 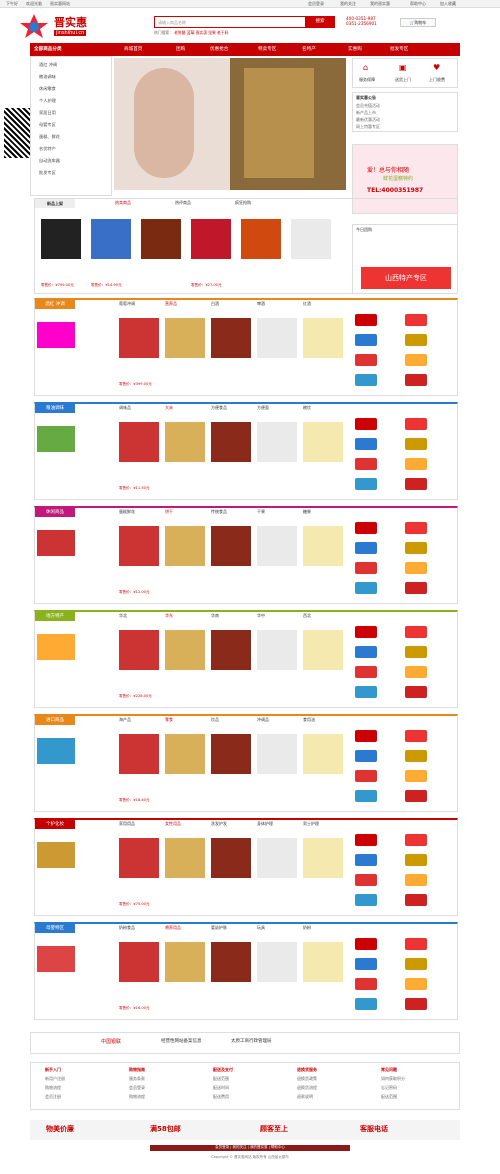 What do you see at coordinates (267, 49) in the screenshot?
I see `nav-item: 特卖专区` at bounding box center [267, 49].